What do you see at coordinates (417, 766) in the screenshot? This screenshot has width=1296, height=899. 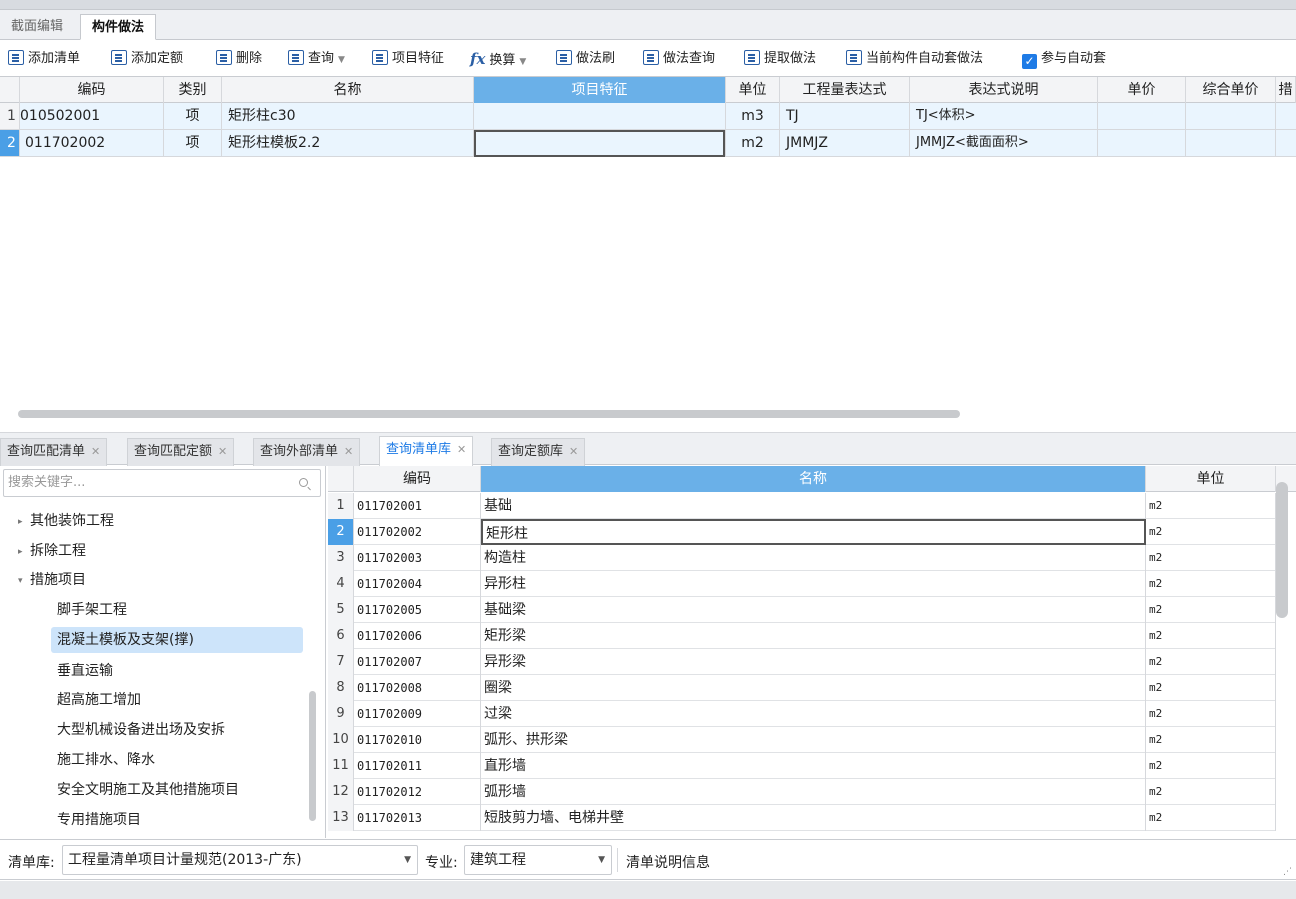 I see `cell-code: 011702011` at bounding box center [417, 766].